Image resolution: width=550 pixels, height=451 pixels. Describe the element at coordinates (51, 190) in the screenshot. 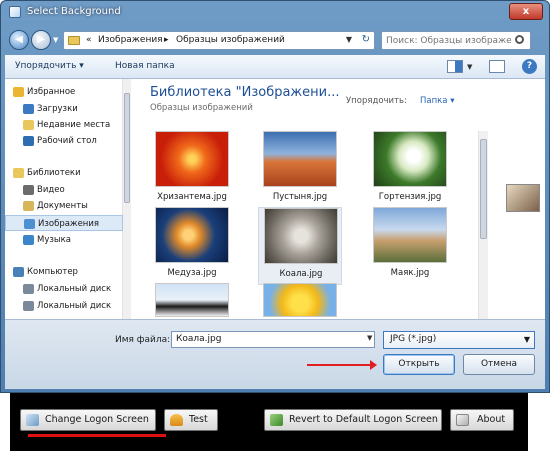

I see `nav-item-label: Видео` at that location.